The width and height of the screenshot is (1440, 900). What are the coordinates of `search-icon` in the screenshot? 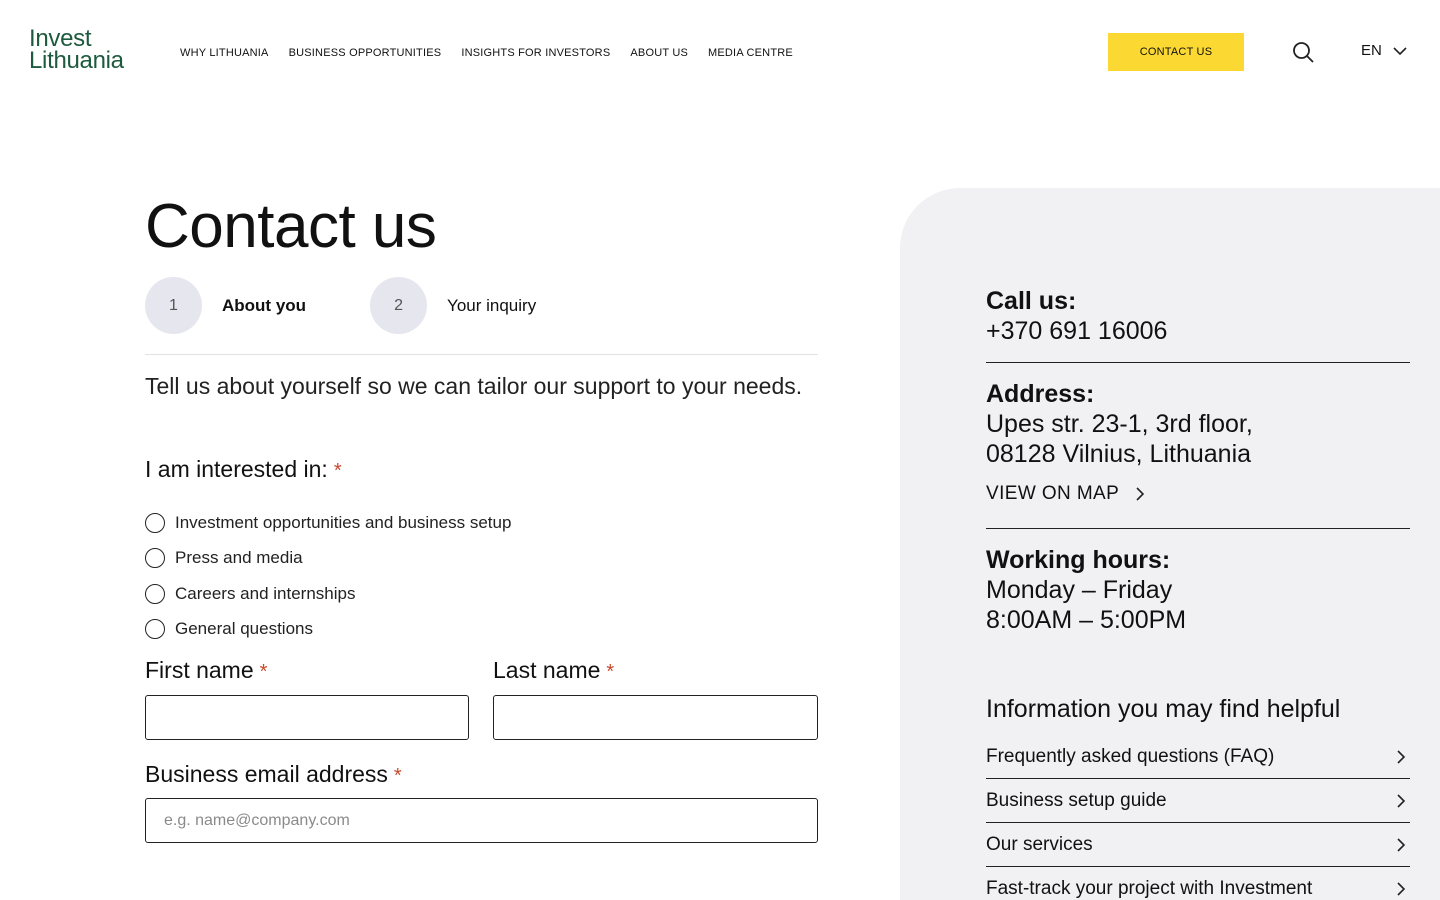 It's located at (1303, 52).